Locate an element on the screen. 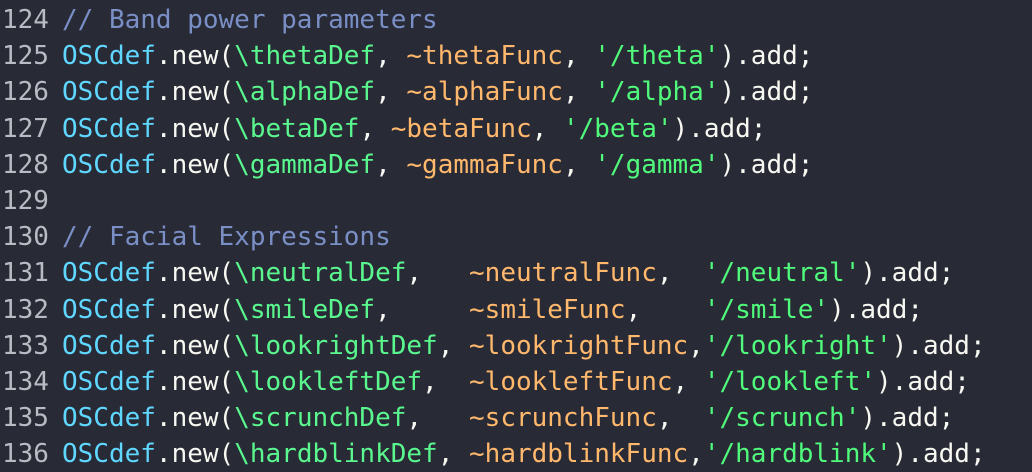 Image resolution: width=1032 pixels, height=472 pixels. line-number: 136 is located at coordinates (25, 454).